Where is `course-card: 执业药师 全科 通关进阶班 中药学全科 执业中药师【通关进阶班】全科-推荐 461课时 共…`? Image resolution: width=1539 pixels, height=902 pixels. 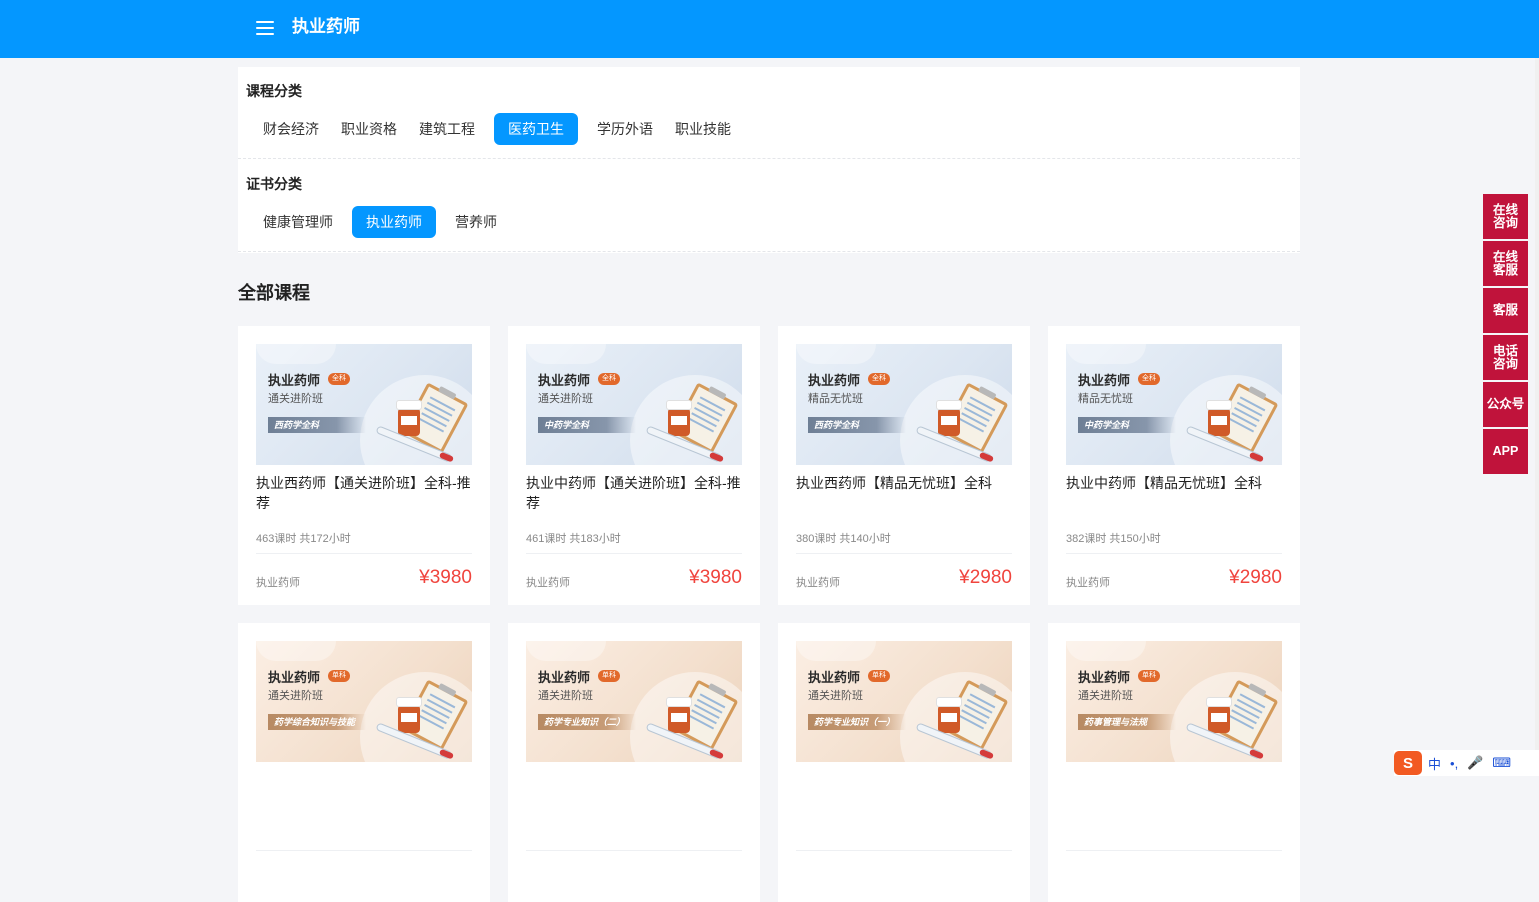
course-card: 执业药师 全科 通关进阶班 中药学全科 执业中药师【通关进阶班】全科-推荐 461课时 共… is located at coordinates (634, 465).